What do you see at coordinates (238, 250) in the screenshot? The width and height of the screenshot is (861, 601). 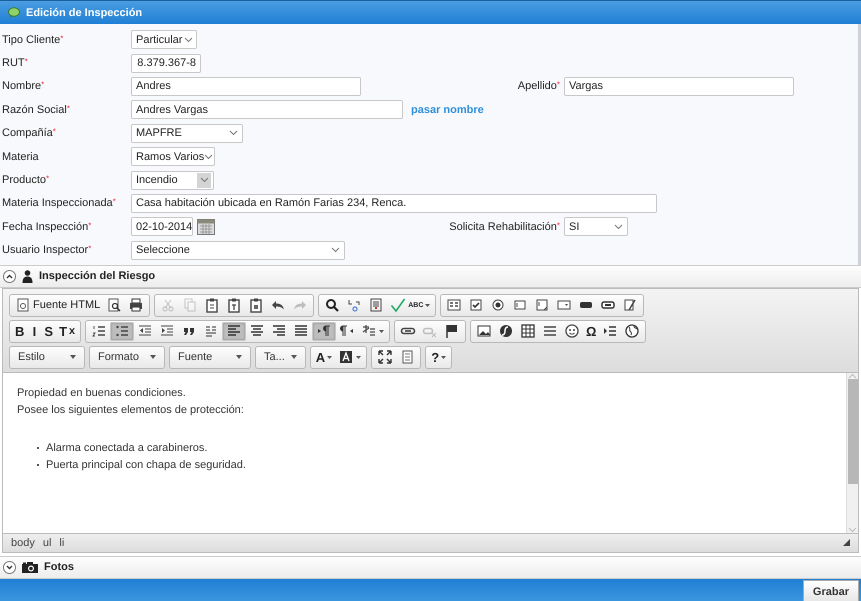 I see `dropdown: Seleccione` at bounding box center [238, 250].